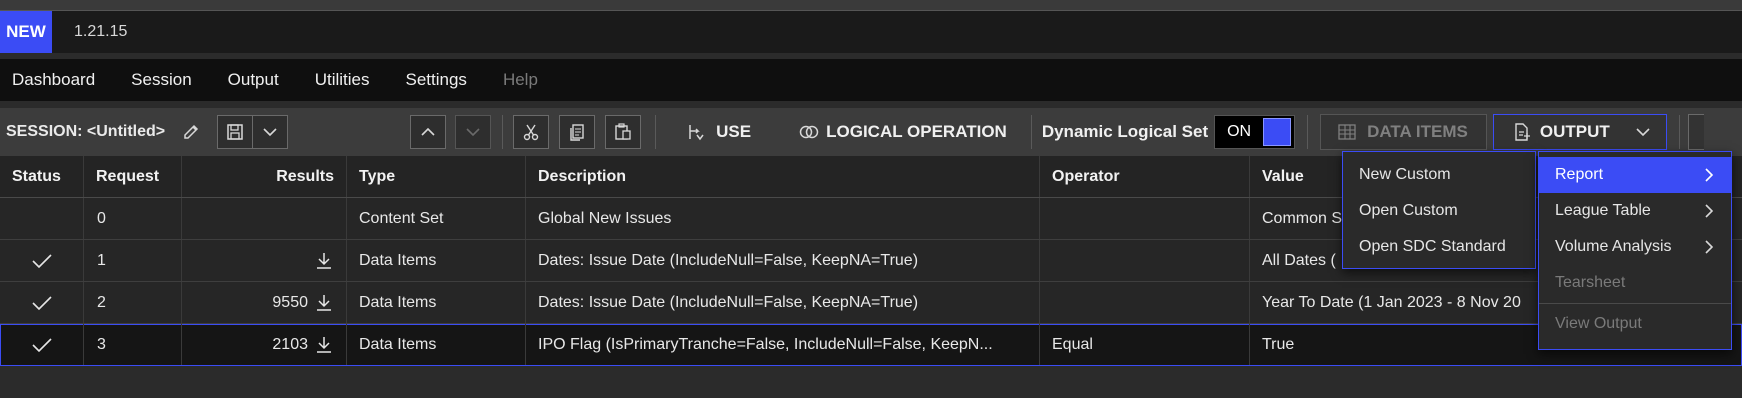 This screenshot has width=1742, height=398. I want to click on title-bar: NEW 1.21.15, so click(871, 32).